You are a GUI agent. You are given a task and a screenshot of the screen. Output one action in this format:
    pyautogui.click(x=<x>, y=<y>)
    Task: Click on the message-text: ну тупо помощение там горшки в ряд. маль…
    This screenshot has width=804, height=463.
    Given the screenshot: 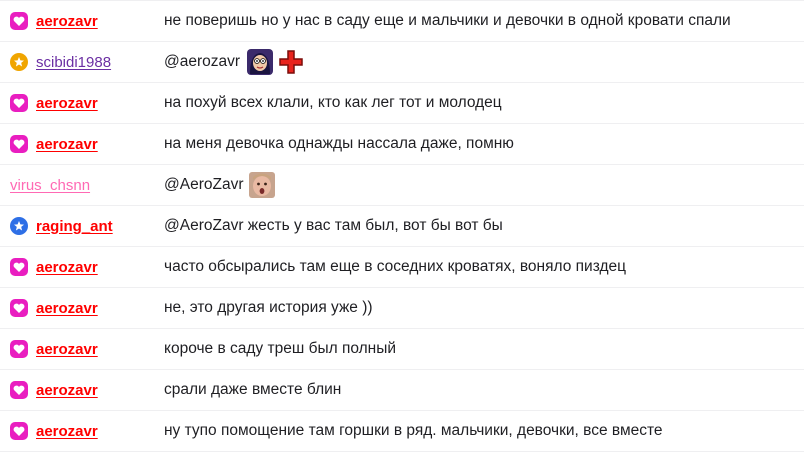 What is the action you would take?
    pyautogui.click(x=413, y=431)
    